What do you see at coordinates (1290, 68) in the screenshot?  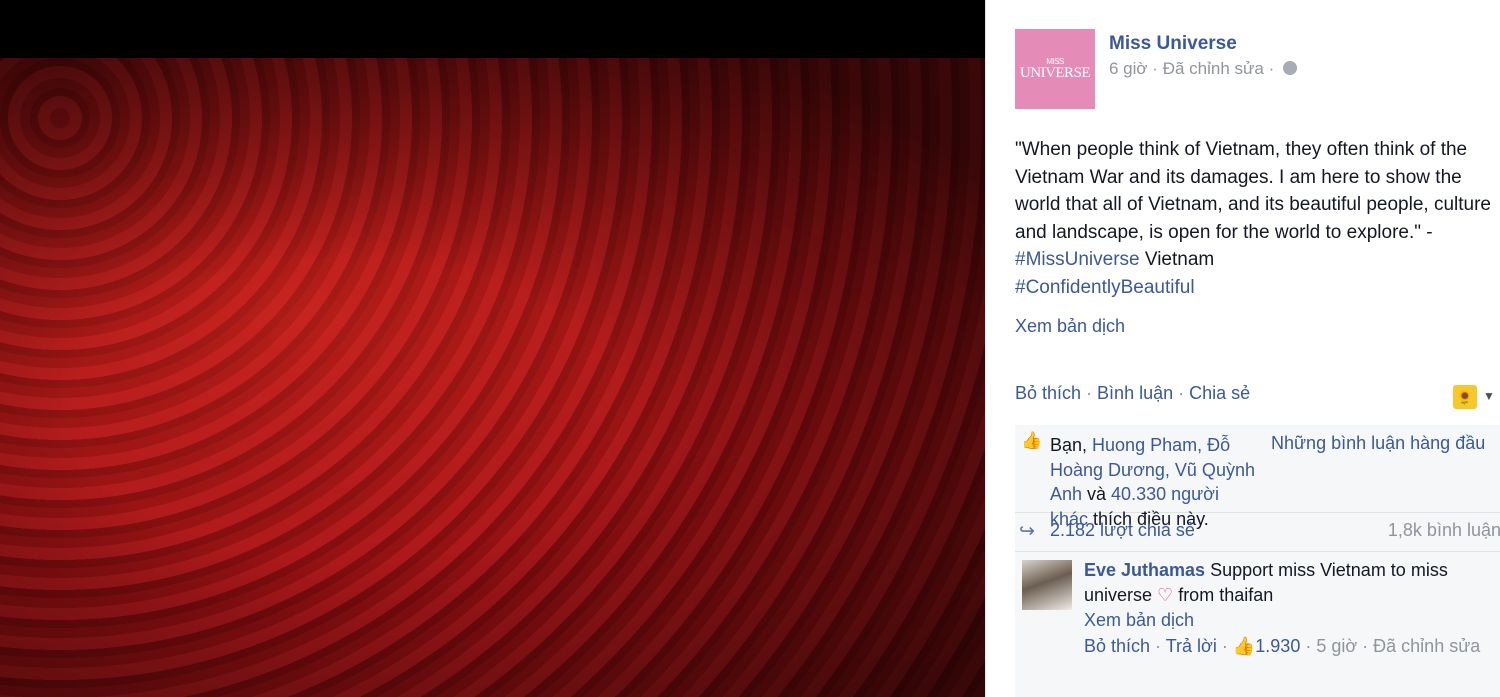 I see `globe-icon` at bounding box center [1290, 68].